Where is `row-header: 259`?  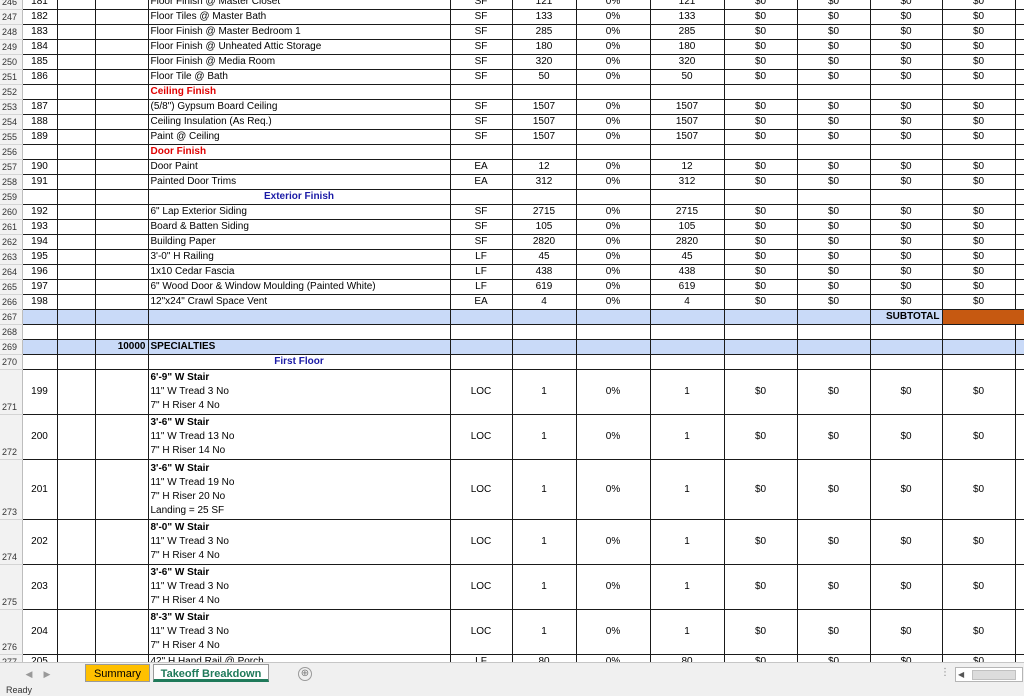
row-header: 259 is located at coordinates (11, 197).